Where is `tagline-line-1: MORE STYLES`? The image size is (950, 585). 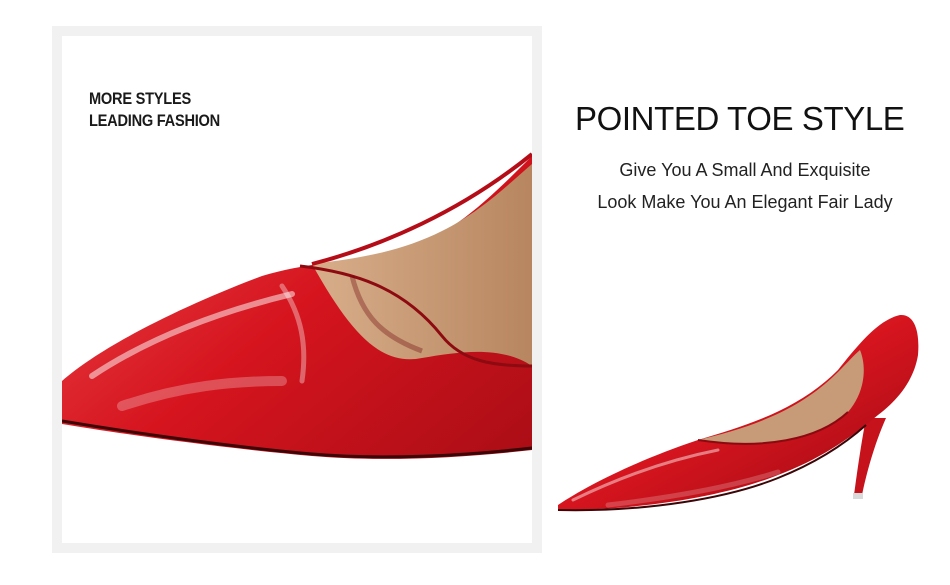 tagline-line-1: MORE STYLES is located at coordinates (140, 98).